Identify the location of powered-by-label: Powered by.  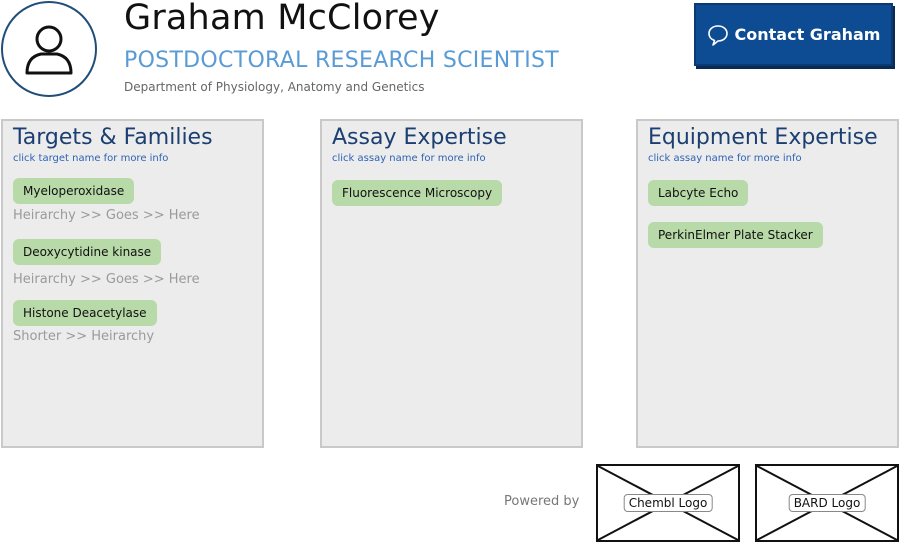
(542, 501).